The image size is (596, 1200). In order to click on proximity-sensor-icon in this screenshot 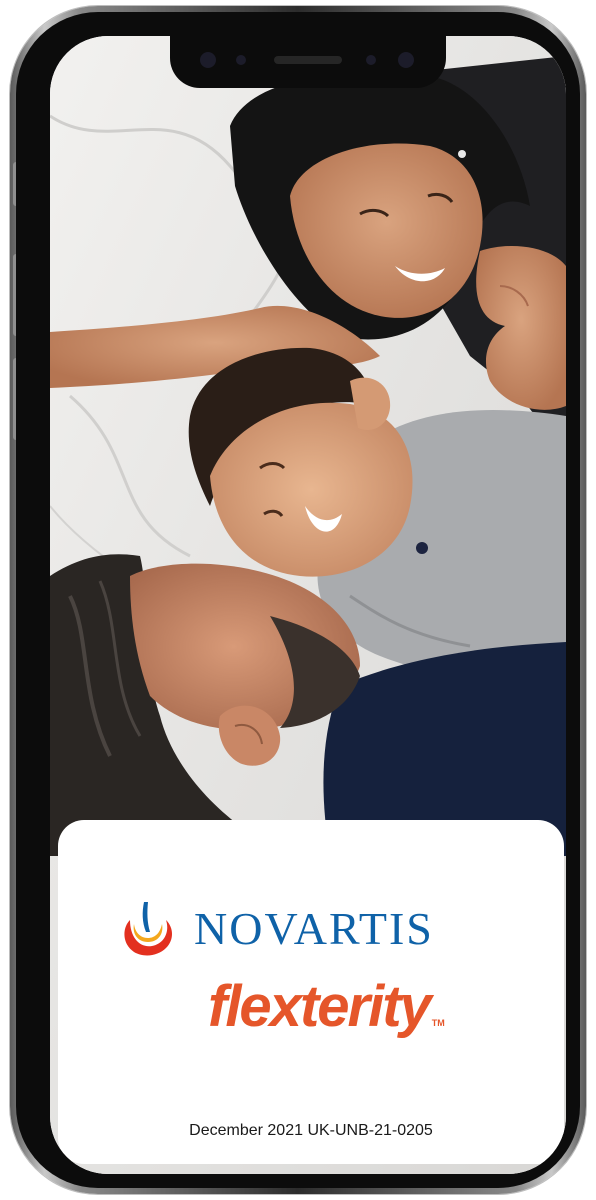, I will do `click(371, 60)`.